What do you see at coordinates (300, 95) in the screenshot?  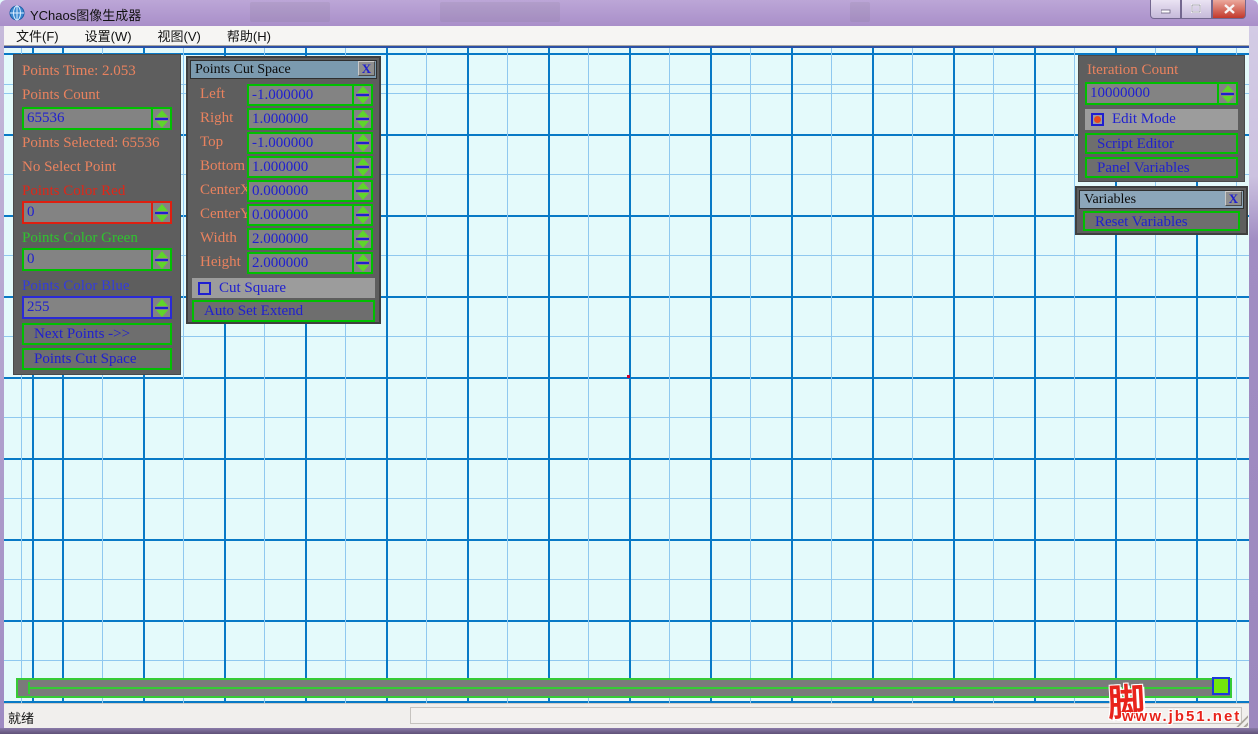 I see `cut-left-input` at bounding box center [300, 95].